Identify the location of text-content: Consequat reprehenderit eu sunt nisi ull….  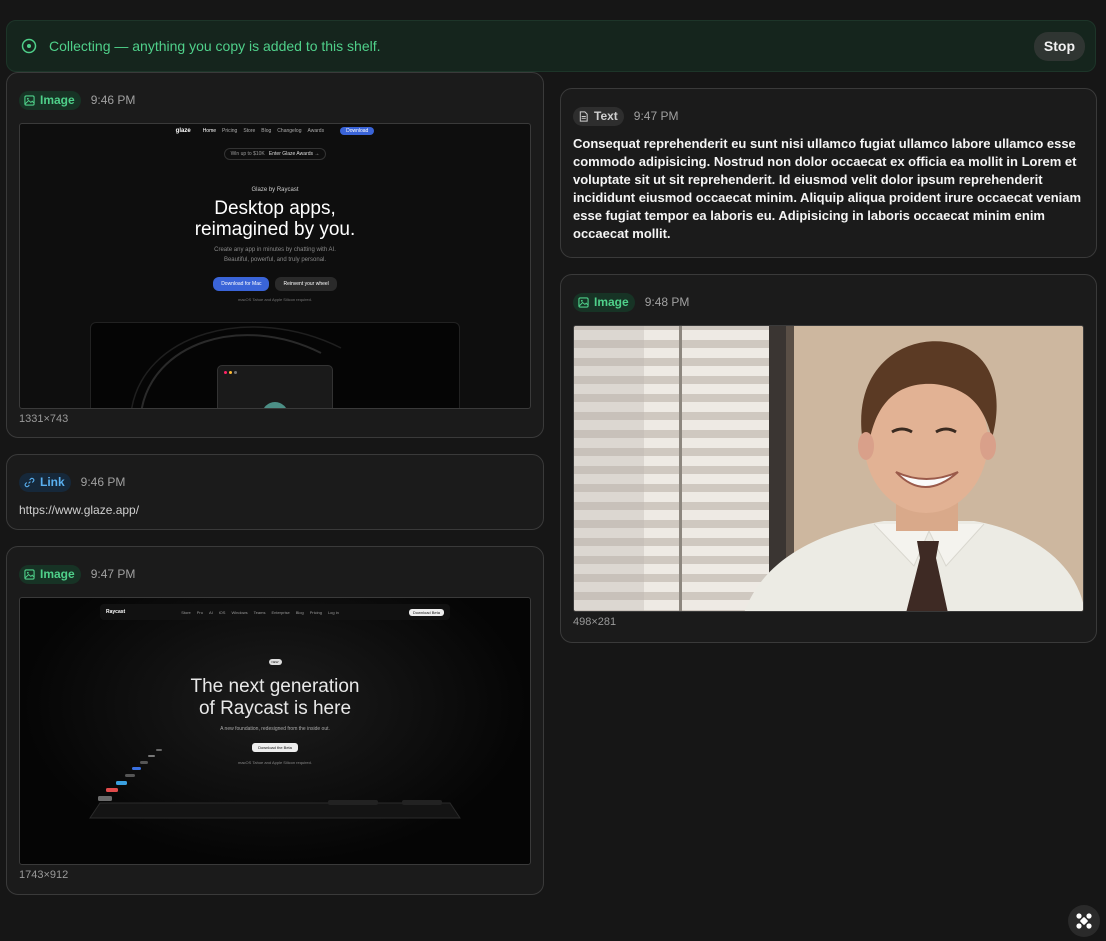
(828, 189).